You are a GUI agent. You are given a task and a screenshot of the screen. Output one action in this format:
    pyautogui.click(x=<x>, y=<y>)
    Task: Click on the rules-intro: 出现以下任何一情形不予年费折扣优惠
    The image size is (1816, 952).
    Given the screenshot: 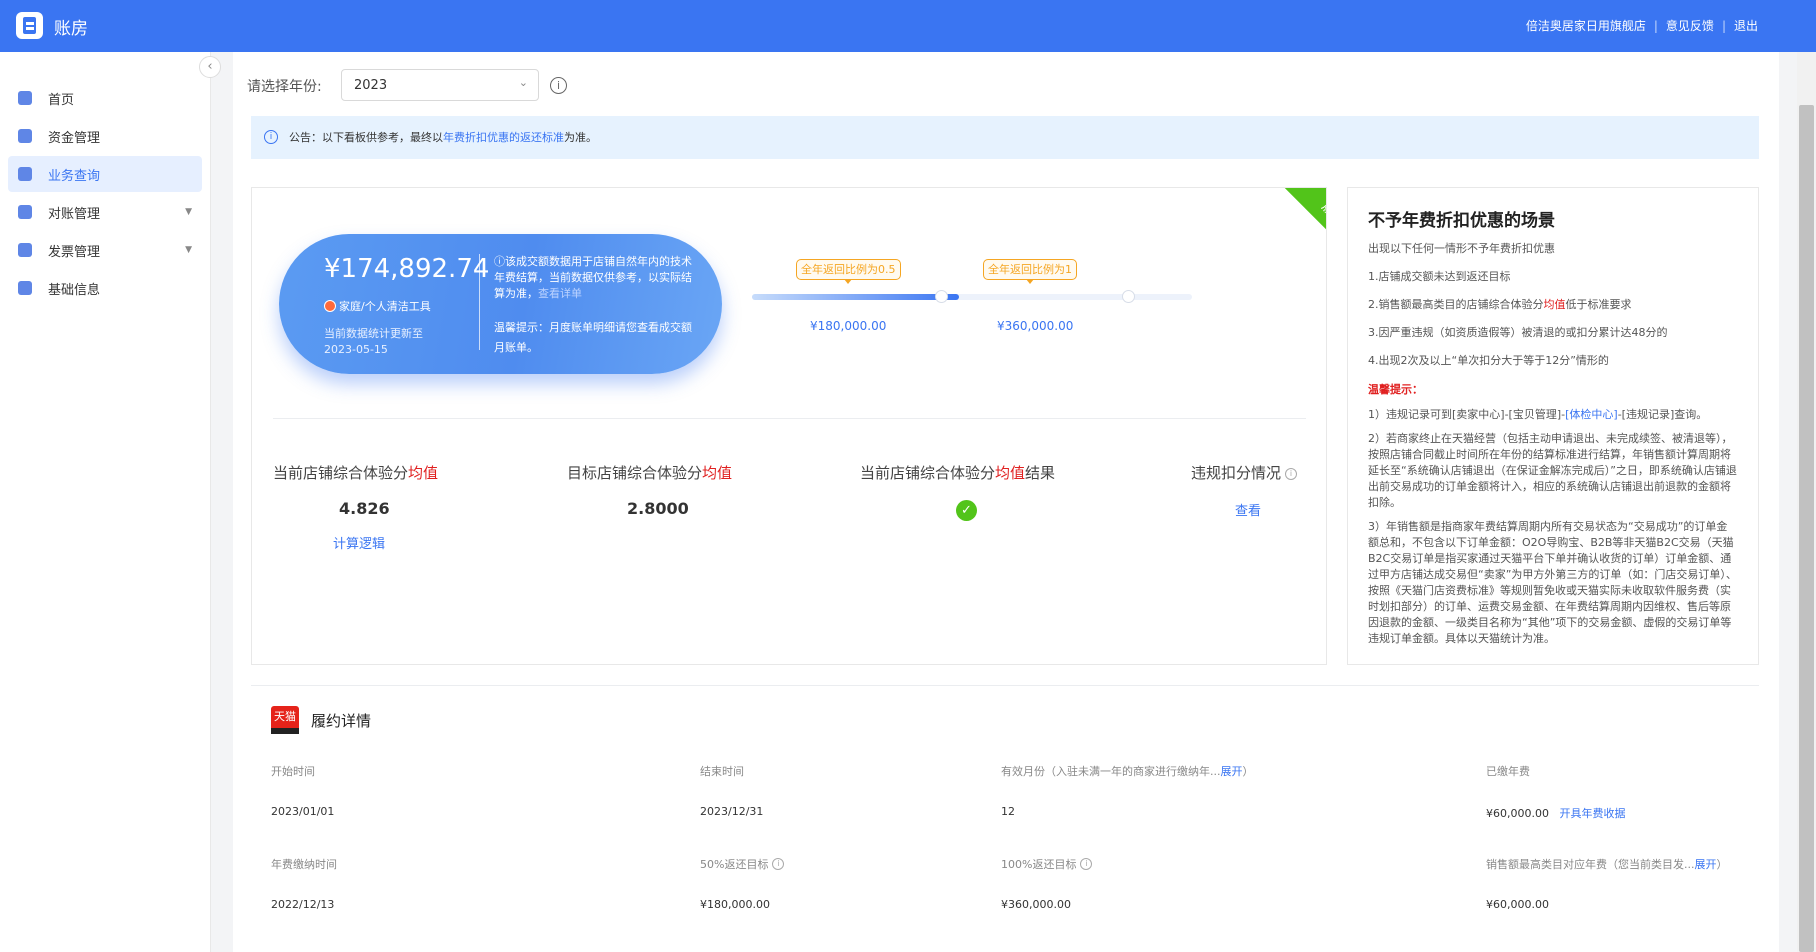 What is the action you would take?
    pyautogui.click(x=1461, y=248)
    